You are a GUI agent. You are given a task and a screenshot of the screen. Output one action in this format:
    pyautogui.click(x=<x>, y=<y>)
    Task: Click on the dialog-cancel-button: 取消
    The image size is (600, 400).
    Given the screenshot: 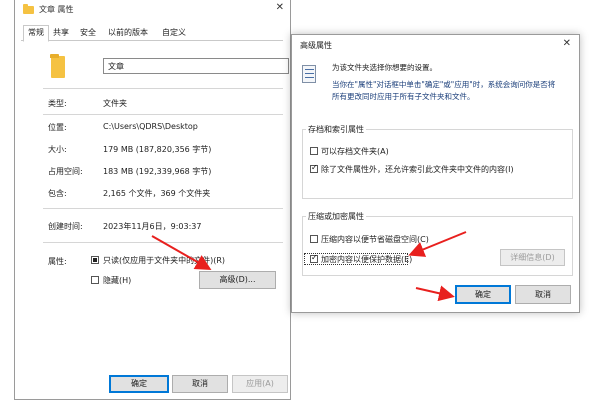 What is the action you would take?
    pyautogui.click(x=543, y=294)
    